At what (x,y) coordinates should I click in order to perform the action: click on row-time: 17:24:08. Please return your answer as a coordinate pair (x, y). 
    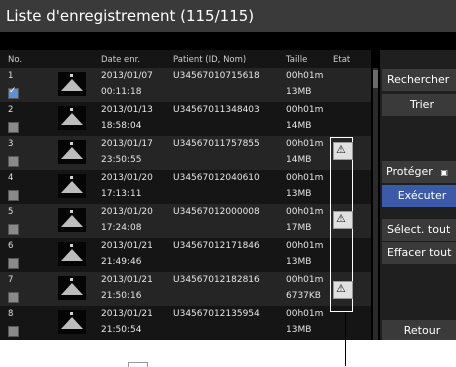
    Looking at the image, I should click on (121, 228).